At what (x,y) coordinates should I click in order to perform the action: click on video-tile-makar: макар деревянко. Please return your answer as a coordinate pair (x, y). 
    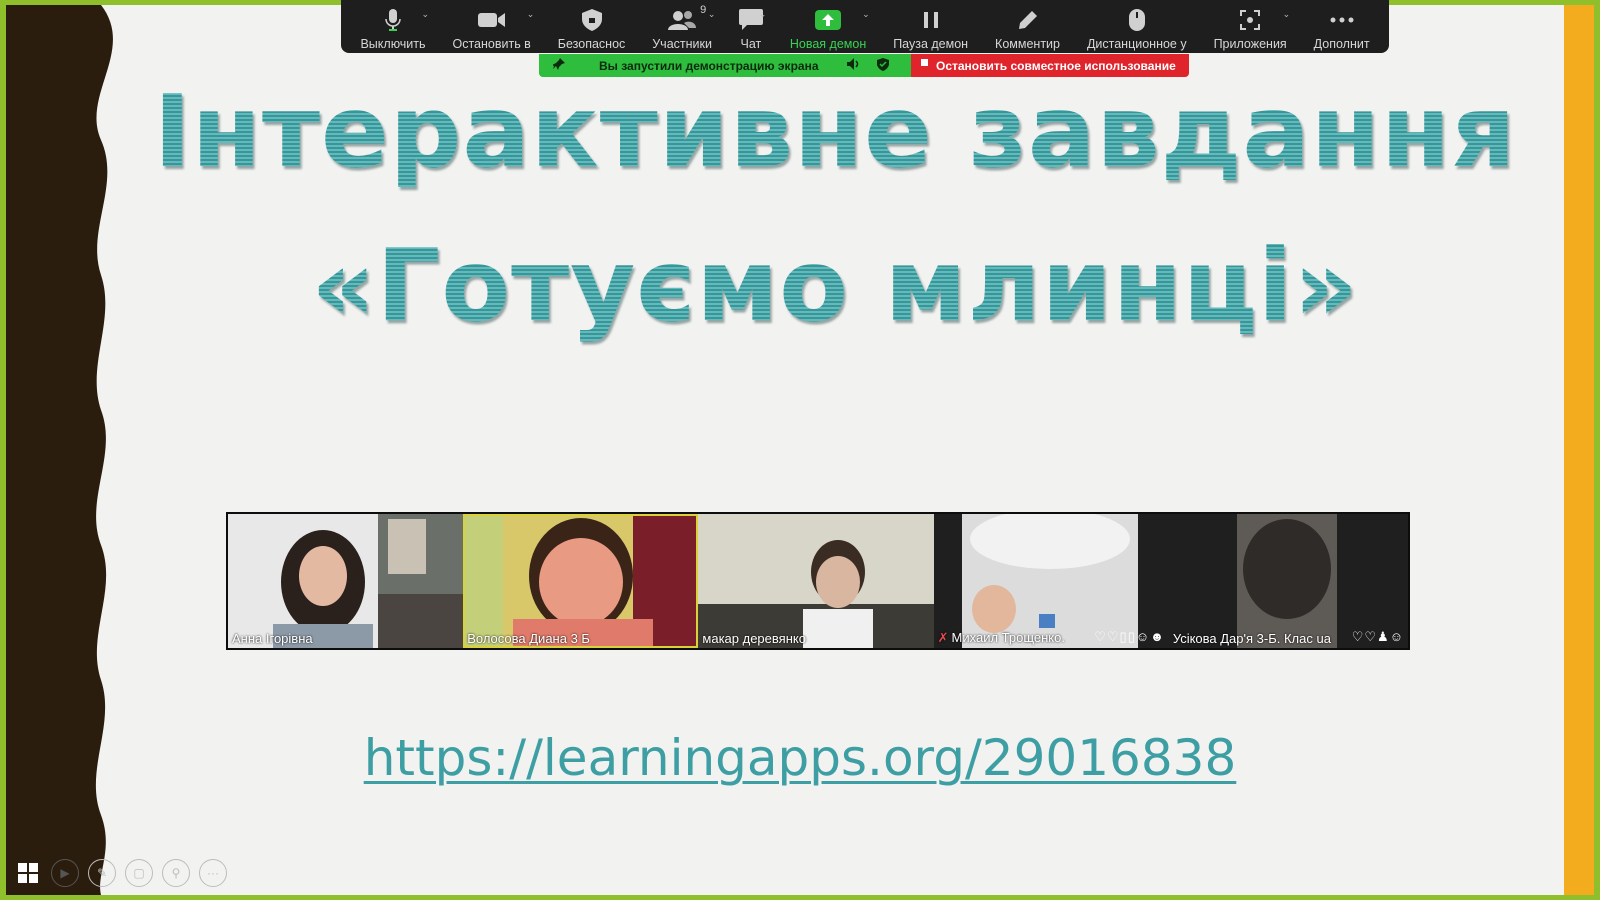
    Looking at the image, I should click on (816, 581).